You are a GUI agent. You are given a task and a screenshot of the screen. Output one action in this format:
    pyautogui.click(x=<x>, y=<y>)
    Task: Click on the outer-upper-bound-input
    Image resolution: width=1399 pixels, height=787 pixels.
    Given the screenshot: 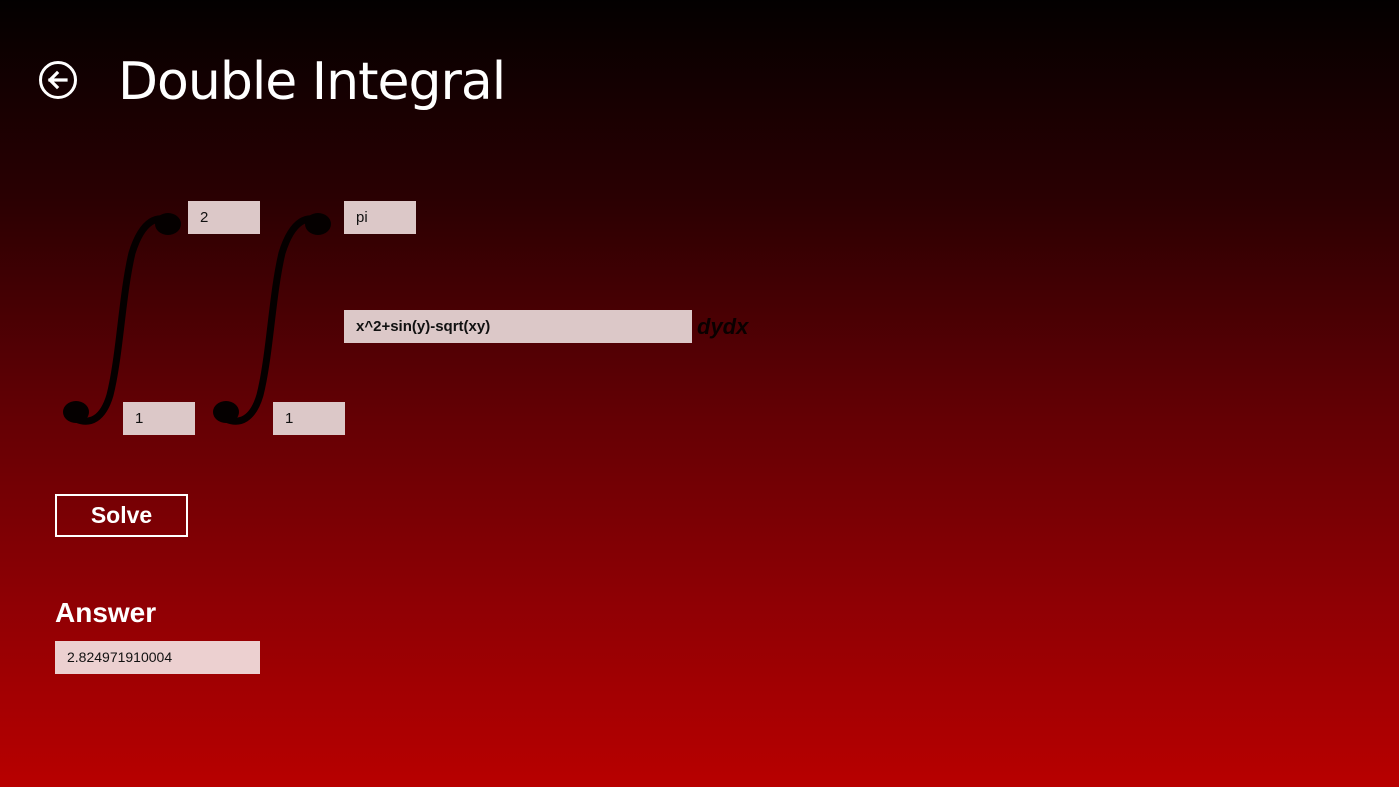 What is the action you would take?
    pyautogui.click(x=224, y=217)
    